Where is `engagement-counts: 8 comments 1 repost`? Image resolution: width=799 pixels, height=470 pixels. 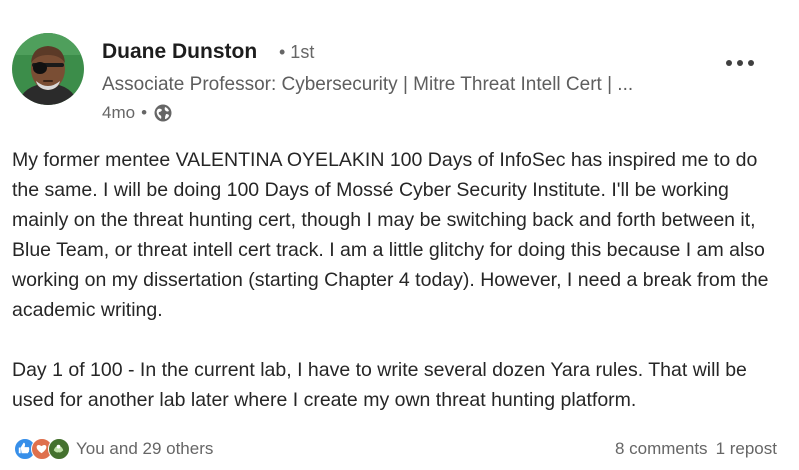 engagement-counts: 8 comments 1 repost is located at coordinates (696, 449).